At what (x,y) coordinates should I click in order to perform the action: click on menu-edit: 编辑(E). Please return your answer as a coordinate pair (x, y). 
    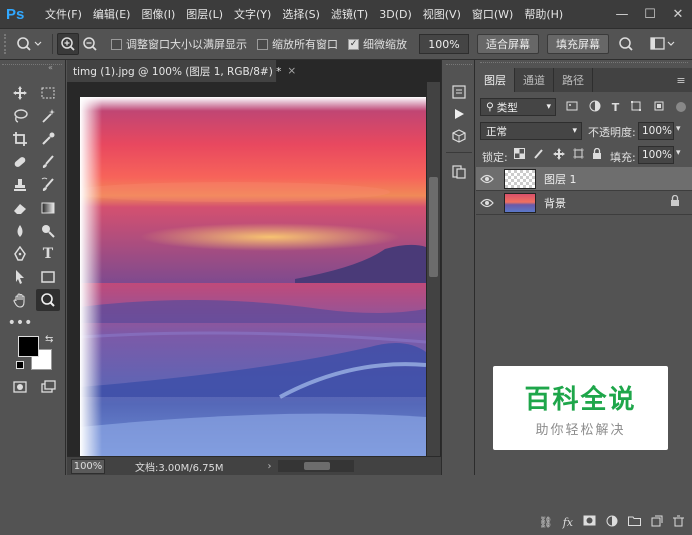
    Looking at the image, I should click on (112, 14).